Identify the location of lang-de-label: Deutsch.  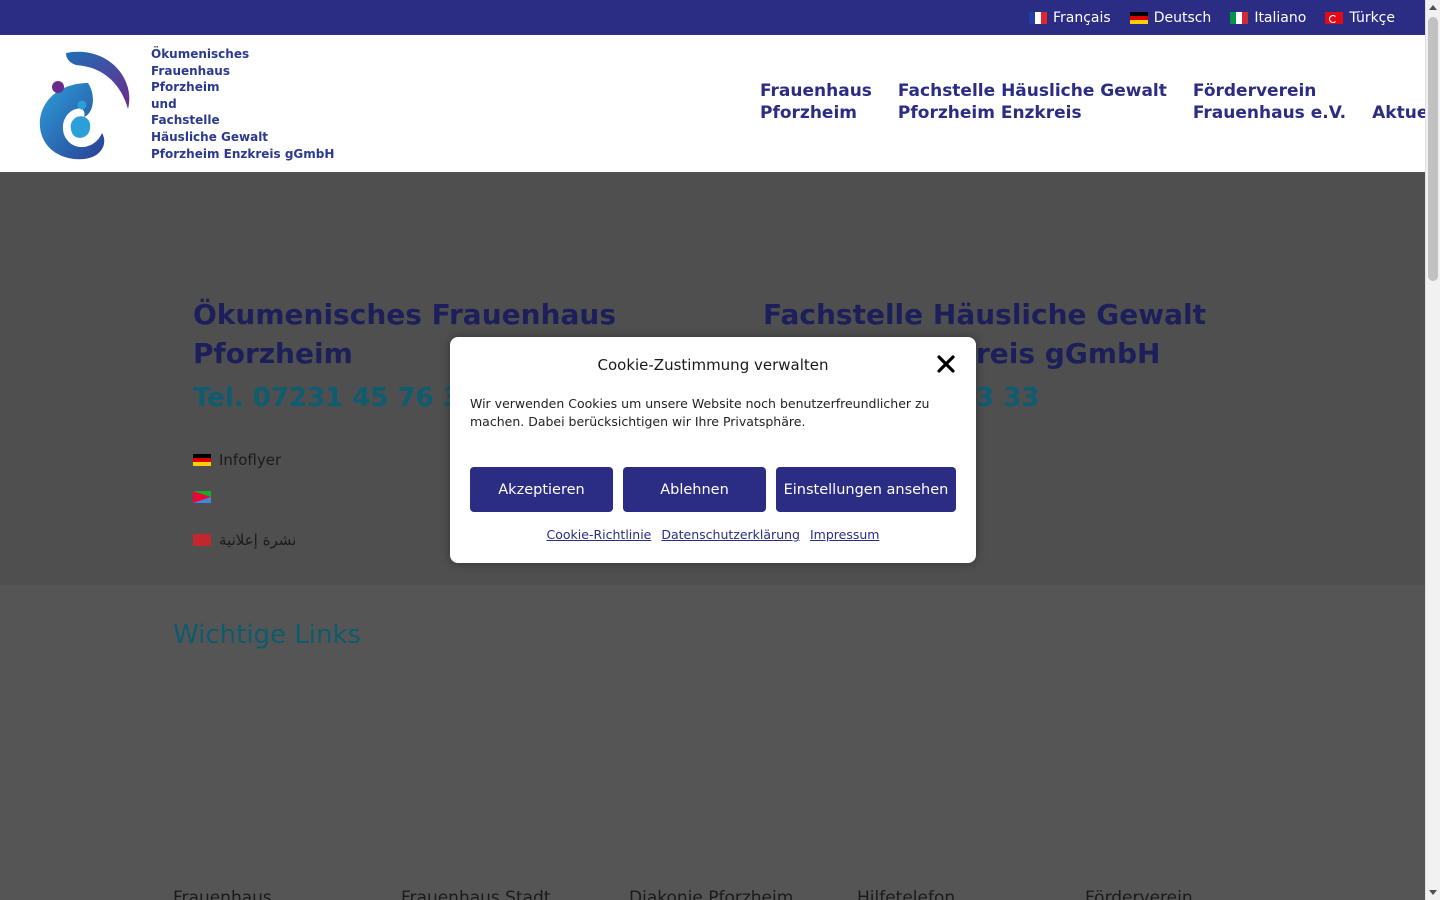
(1182, 17).